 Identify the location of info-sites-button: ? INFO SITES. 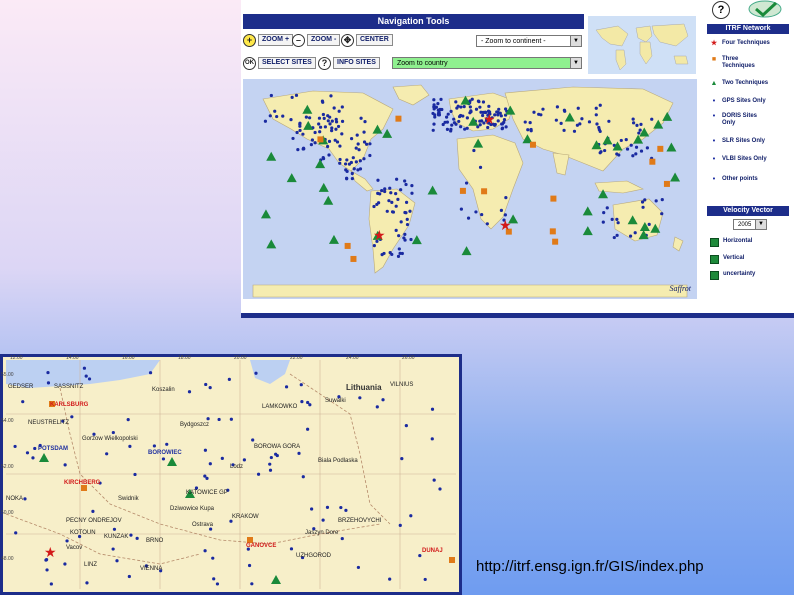
(349, 63).